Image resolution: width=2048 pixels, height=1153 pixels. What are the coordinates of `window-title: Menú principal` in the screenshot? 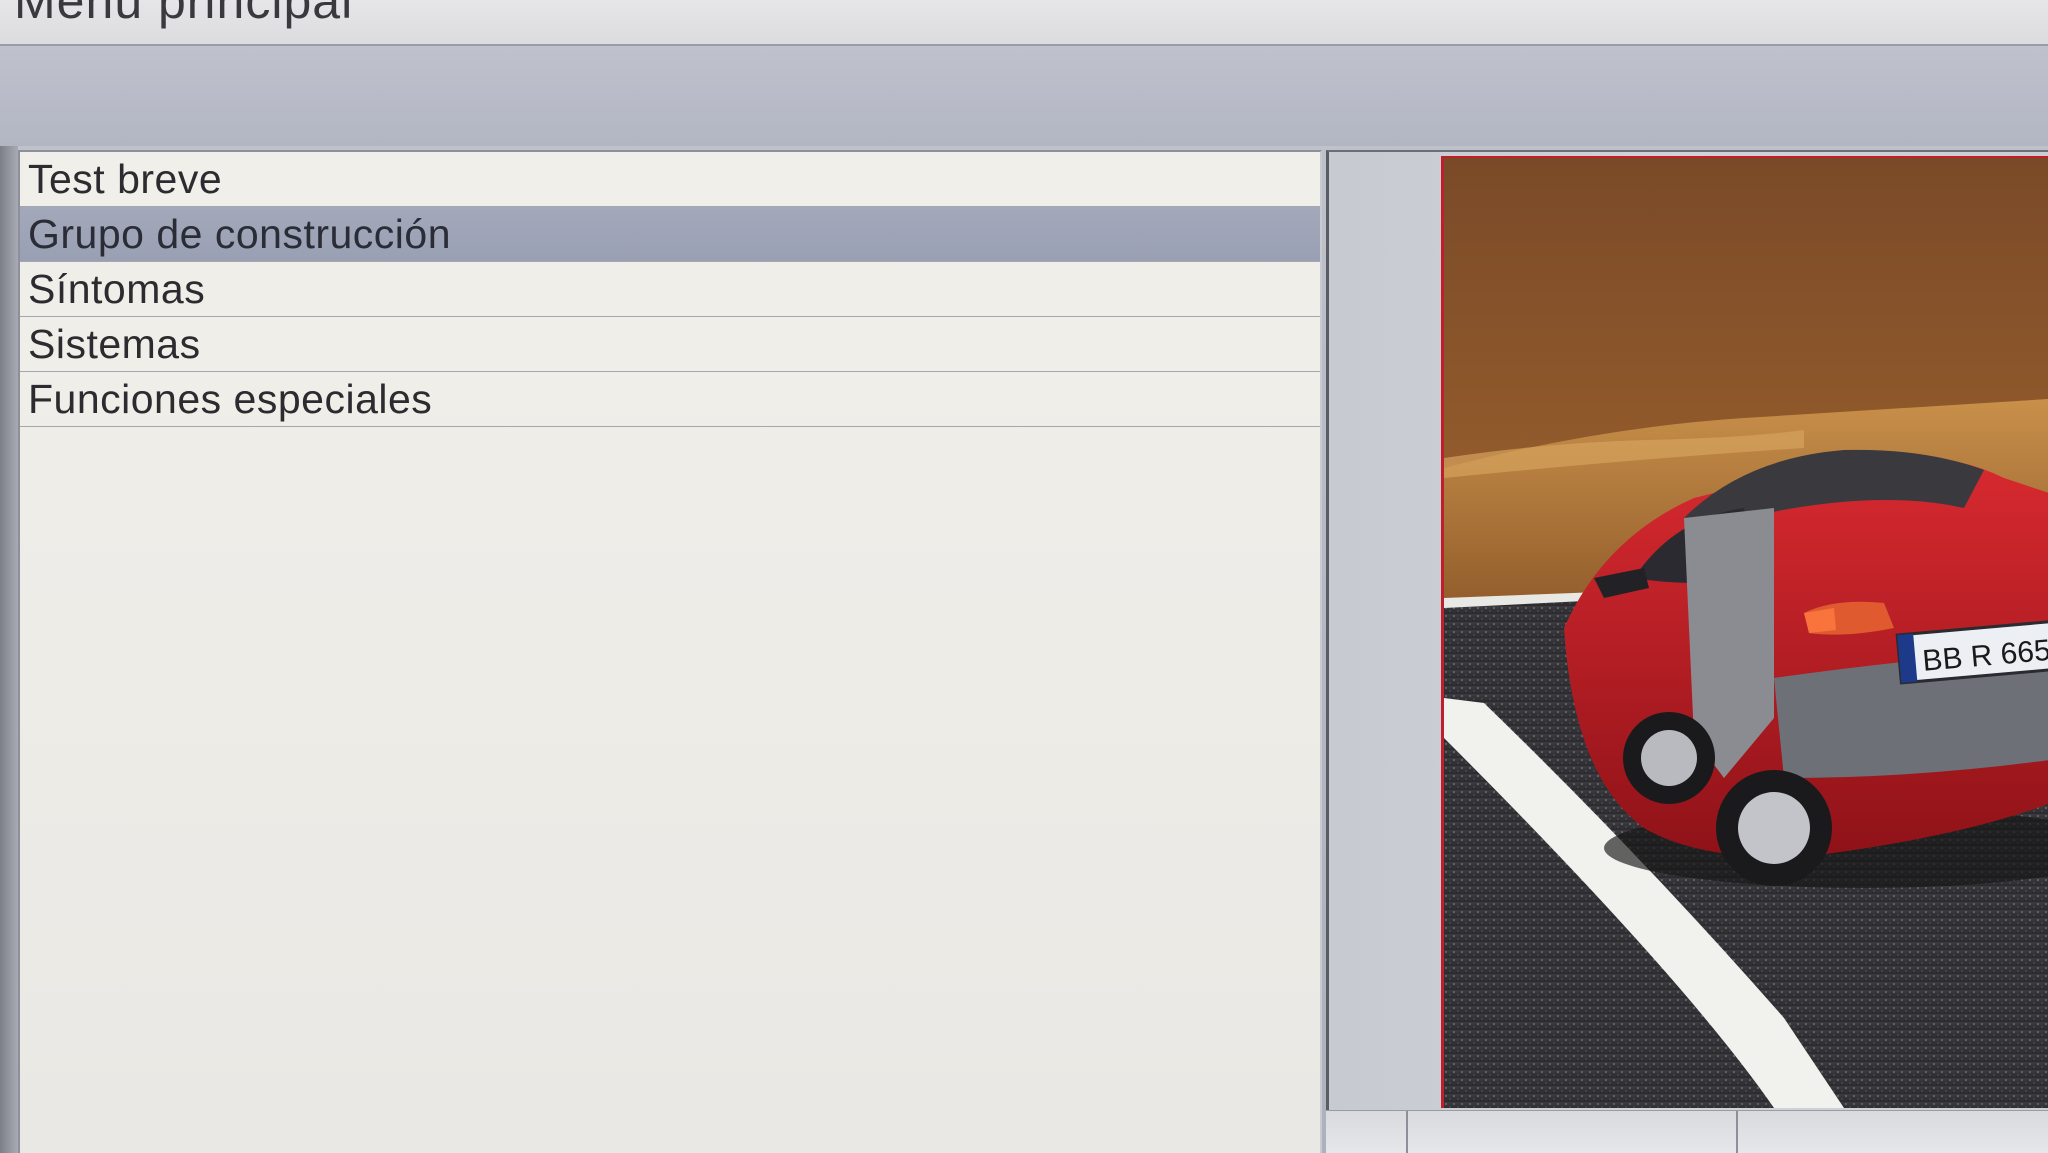 It's located at (184, 14).